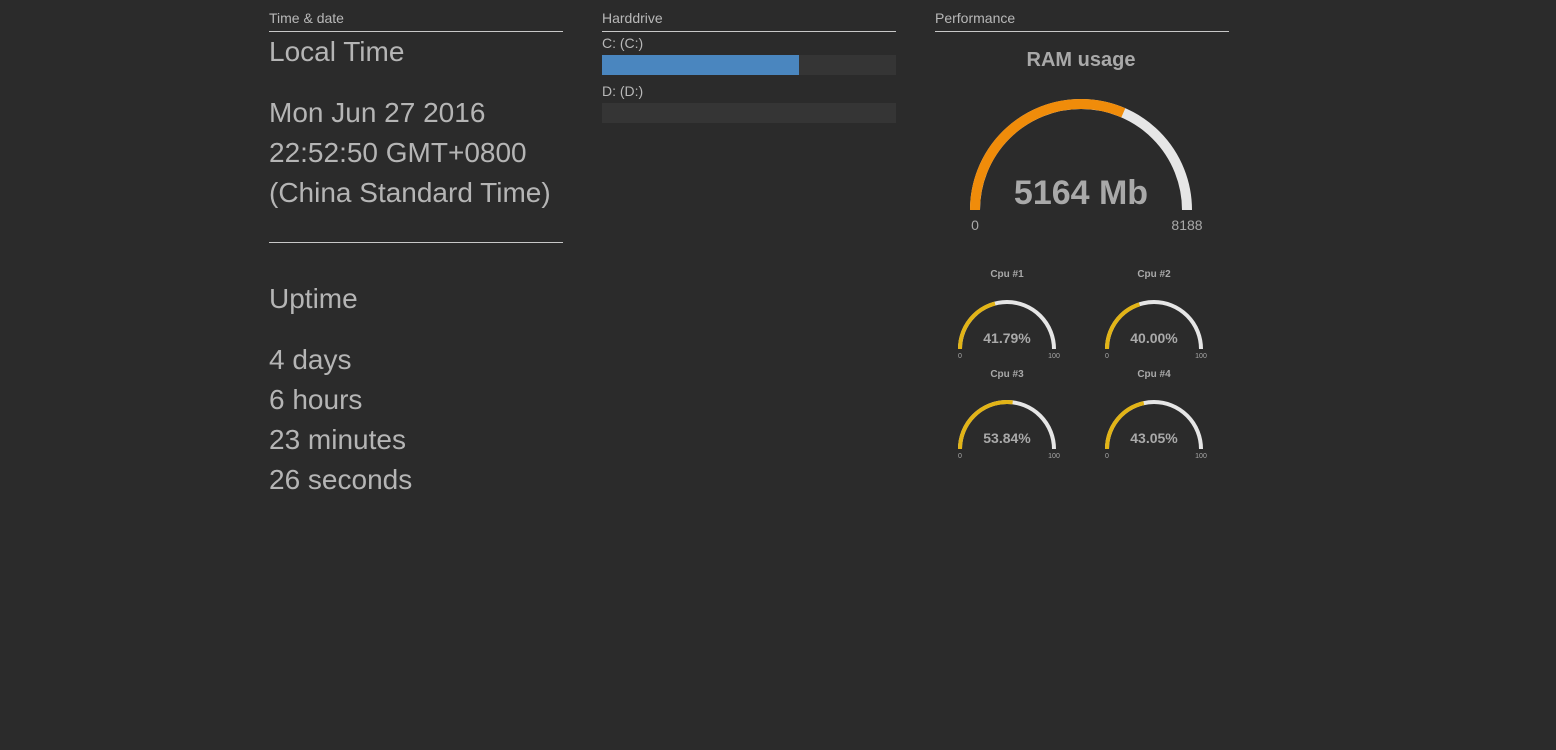 Image resolution: width=1556 pixels, height=750 pixels. What do you see at coordinates (310, 359) in the screenshot?
I see `uptime-days: 4 days` at bounding box center [310, 359].